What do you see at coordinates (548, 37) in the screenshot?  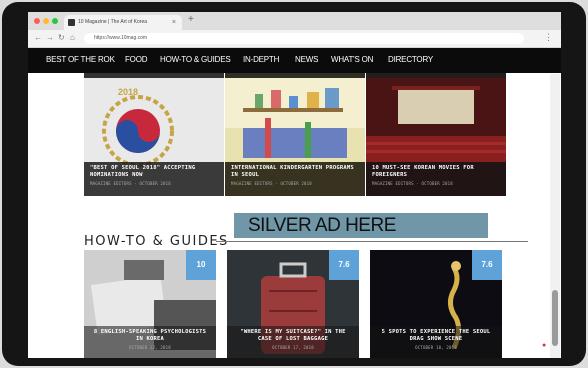 I see `browser-menu-icon: ⋮` at bounding box center [548, 37].